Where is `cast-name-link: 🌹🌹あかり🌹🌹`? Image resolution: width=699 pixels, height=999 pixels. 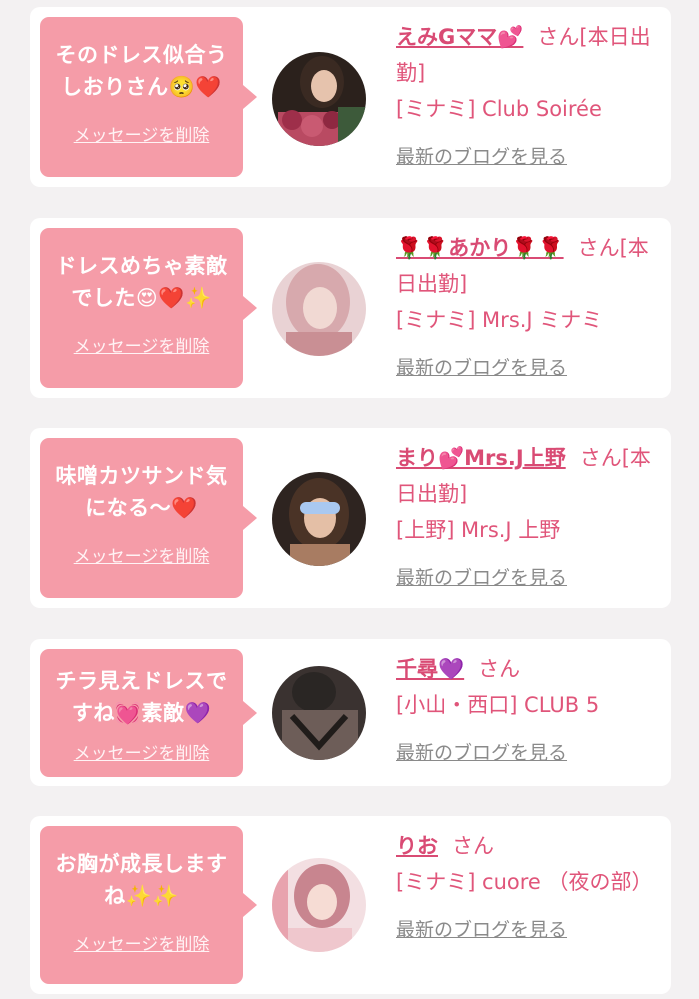 cast-name-link: 🌹🌹あかり🌹🌹 is located at coordinates (480, 248).